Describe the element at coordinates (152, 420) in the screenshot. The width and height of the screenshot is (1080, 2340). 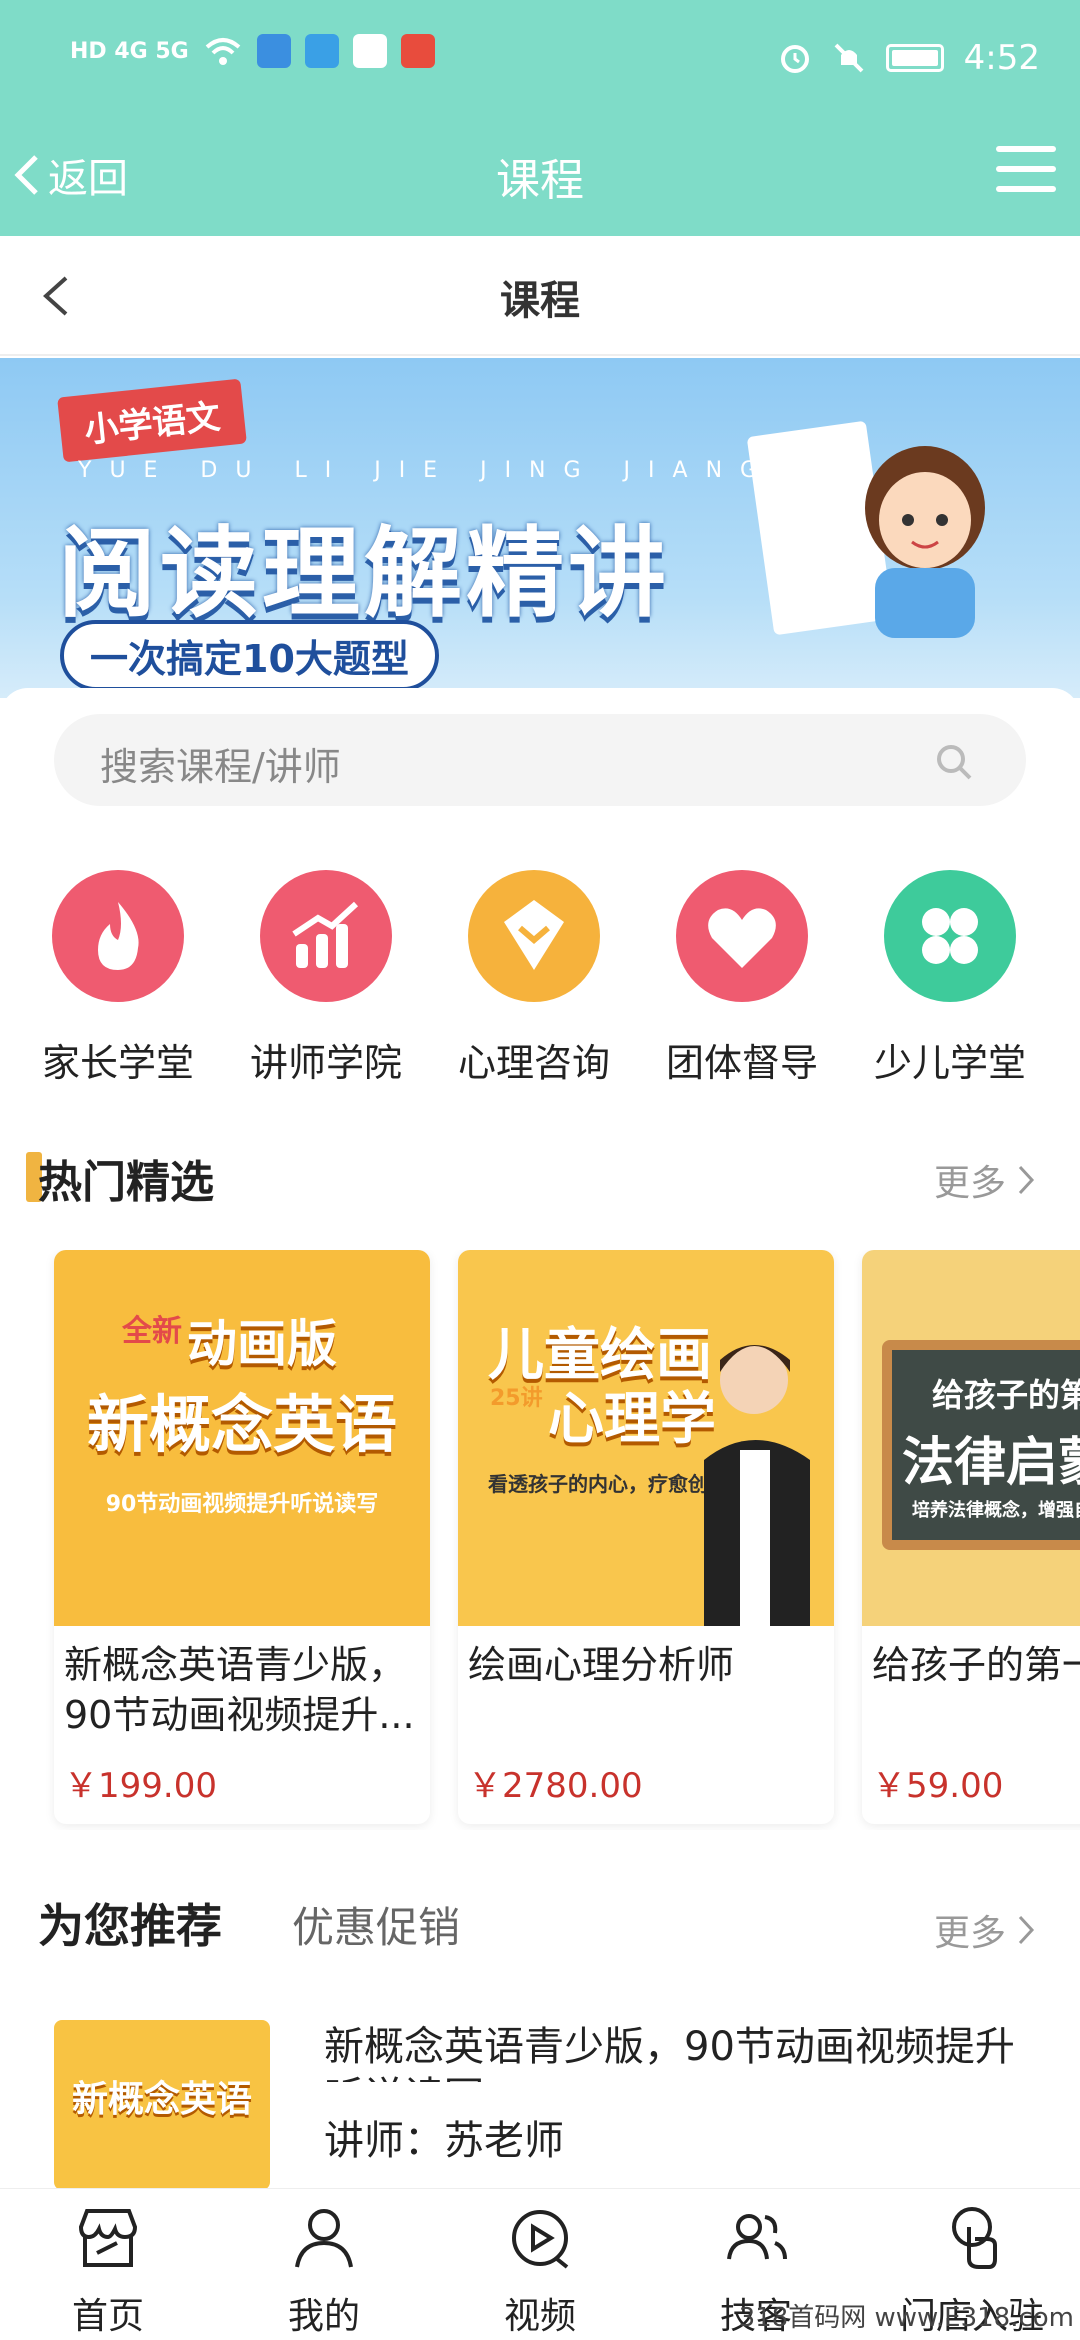
I see `banner-tag: 小学语文` at that location.